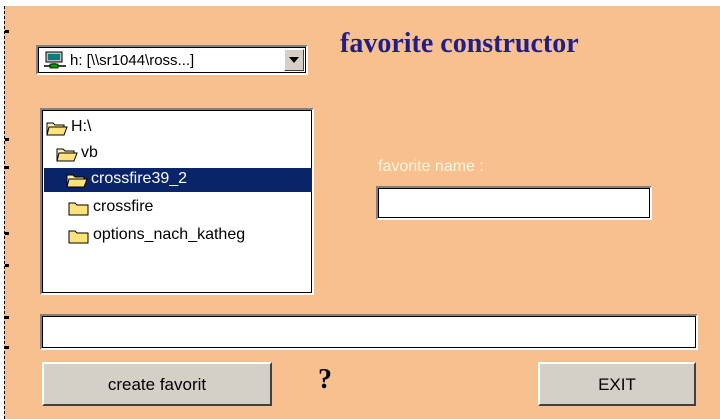  What do you see at coordinates (55, 60) in the screenshot?
I see `network-drive-icon` at bounding box center [55, 60].